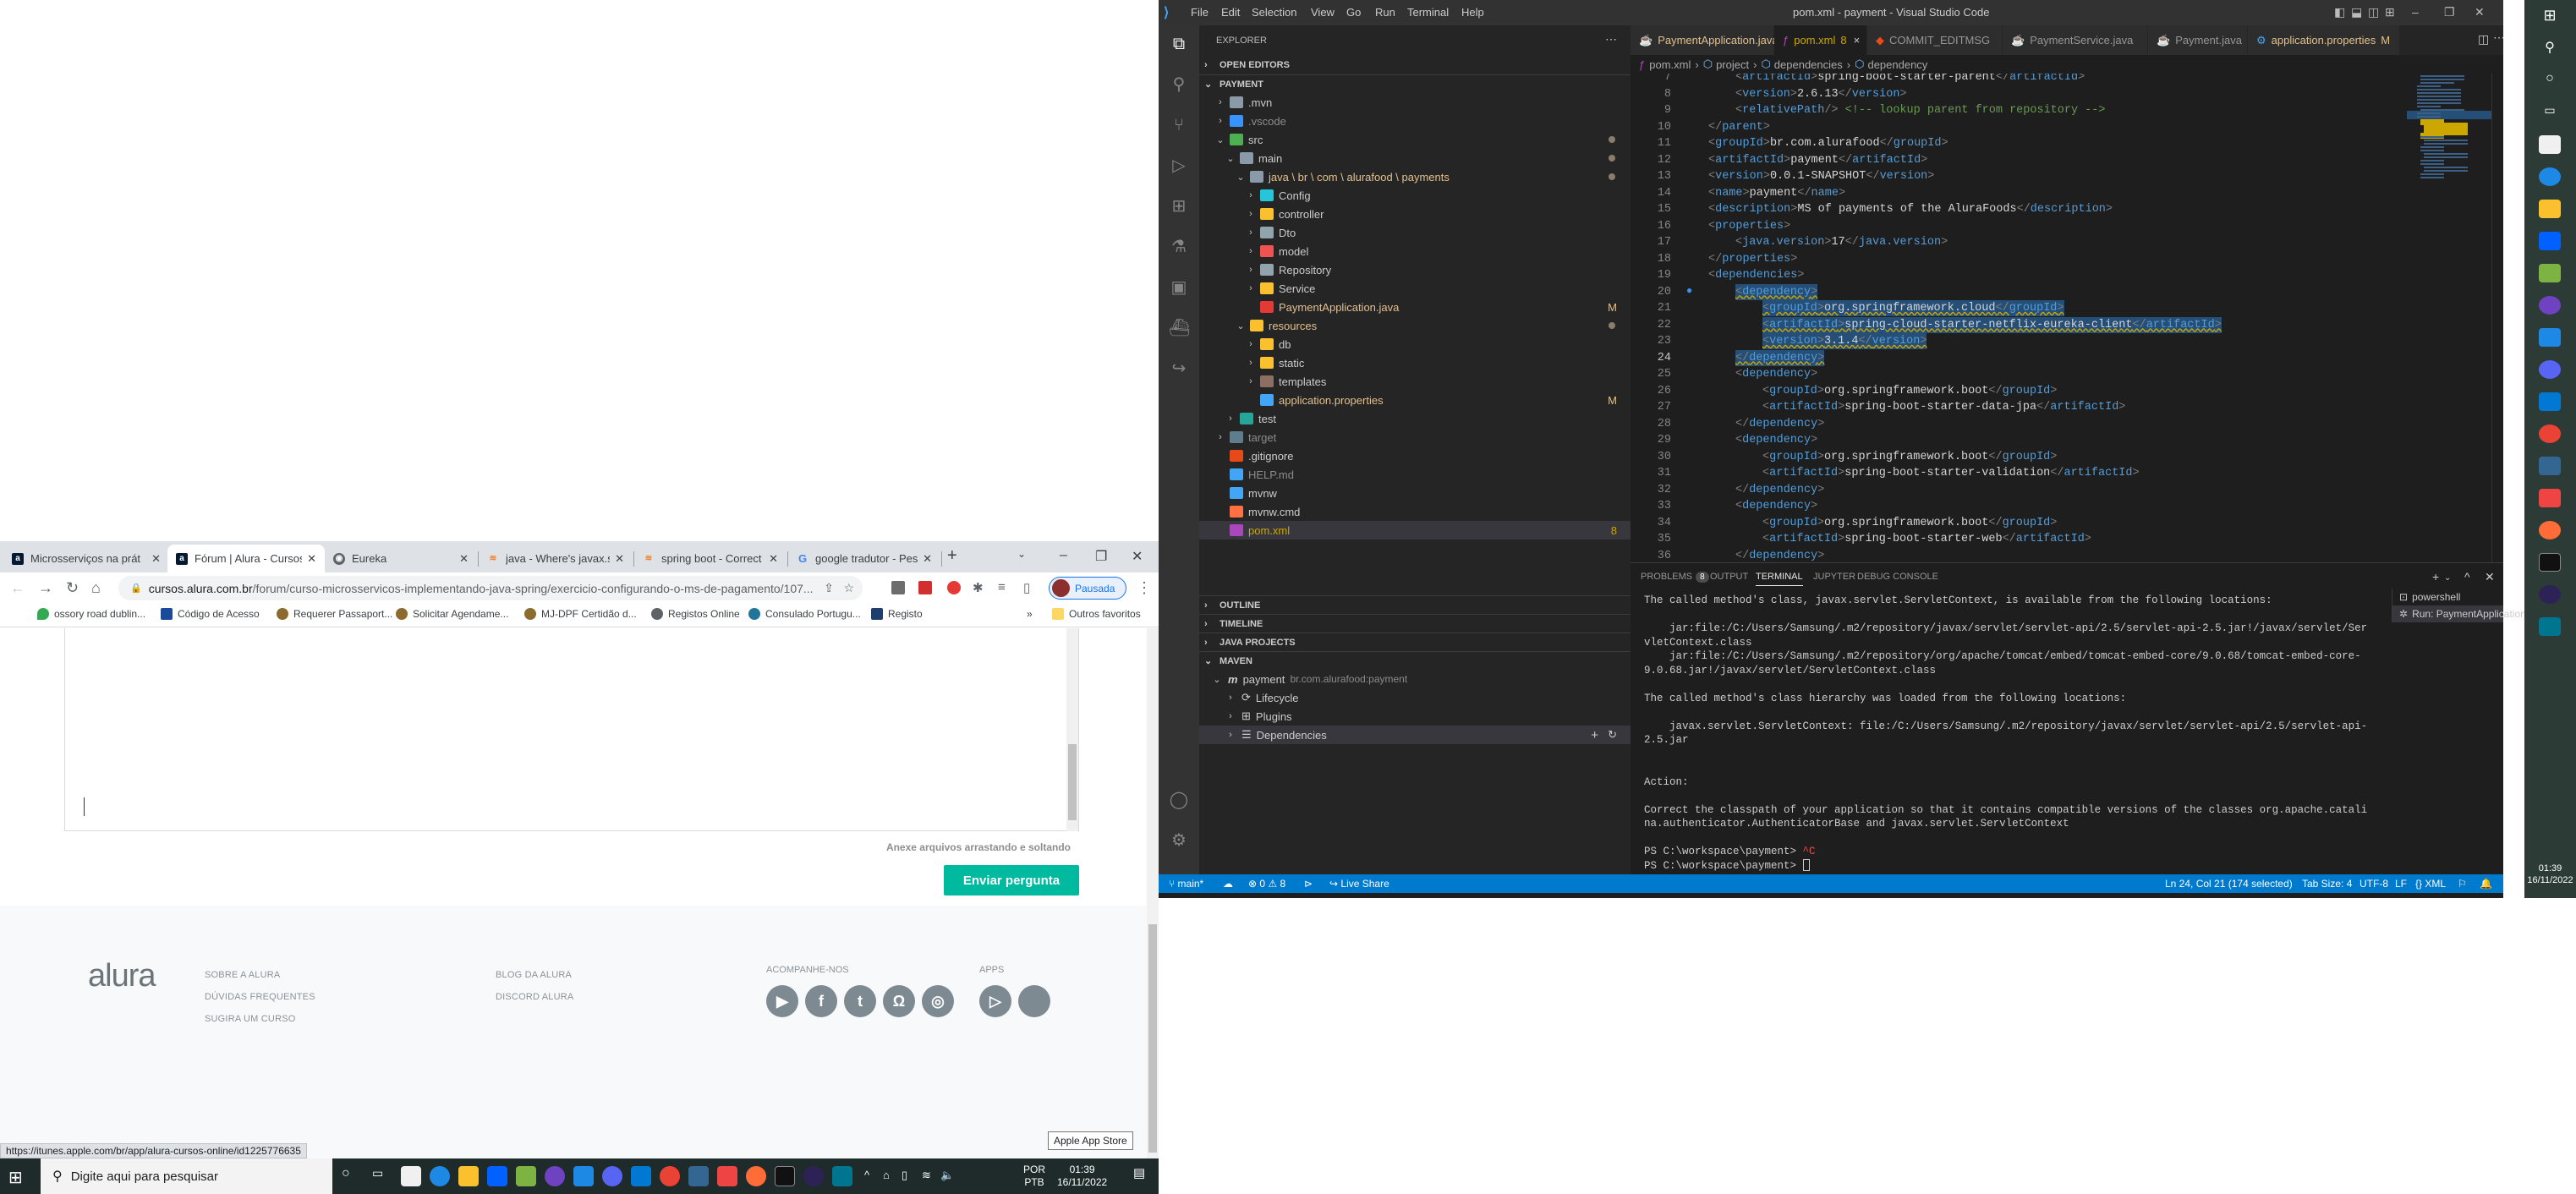 The height and width of the screenshot is (1194, 2576). I want to click on tree-item: mvnw.cmd, so click(1415, 511).